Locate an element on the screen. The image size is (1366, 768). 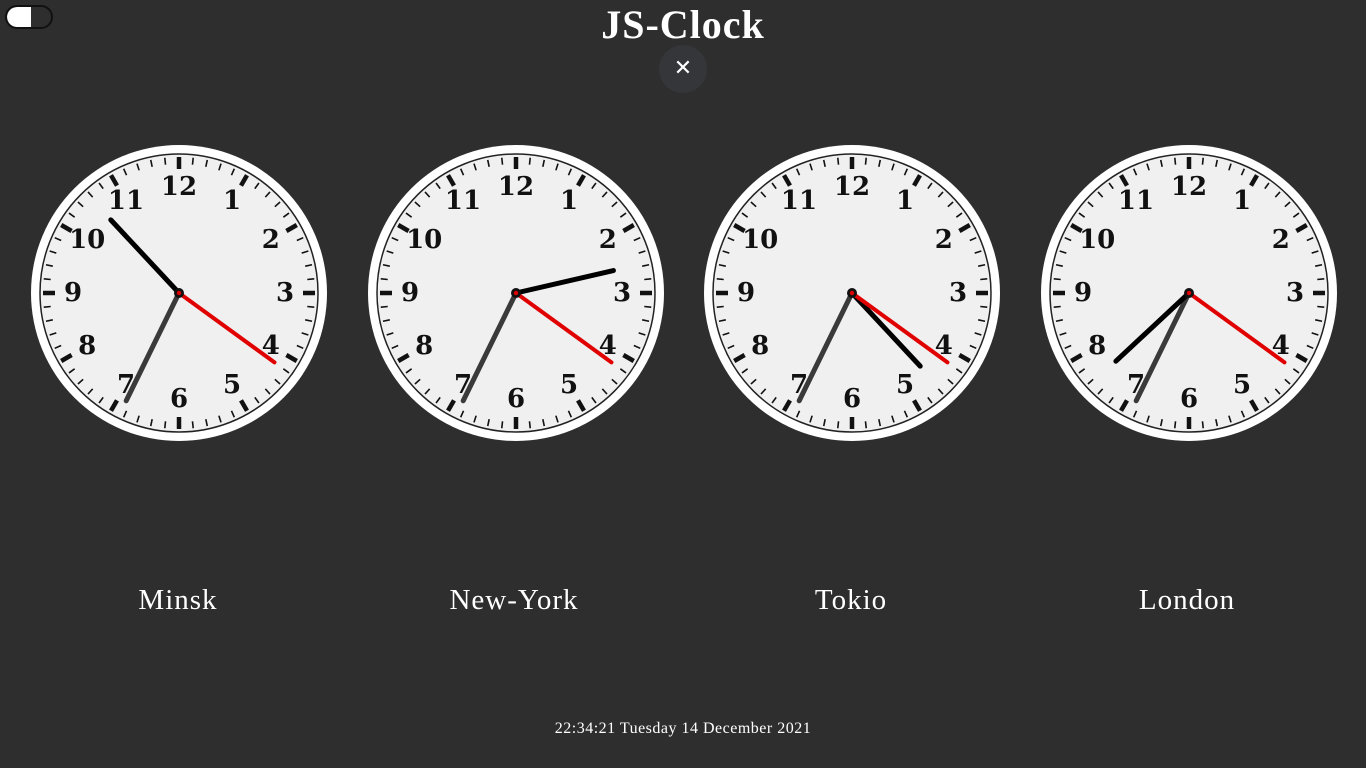
clock-tokio: 12 1 2 3 4 5 6 7 8 9 10 11 is located at coordinates (852, 293).